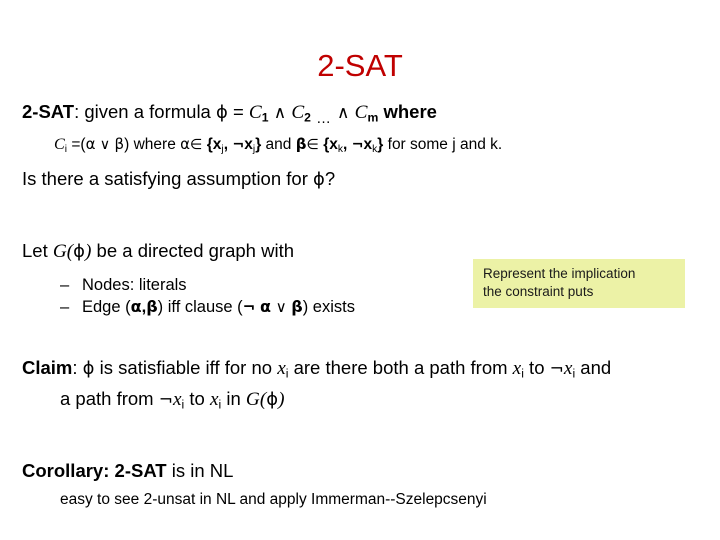  What do you see at coordinates (105, 145) in the screenshot?
I see `vee-symbol: ∨` at bounding box center [105, 145].